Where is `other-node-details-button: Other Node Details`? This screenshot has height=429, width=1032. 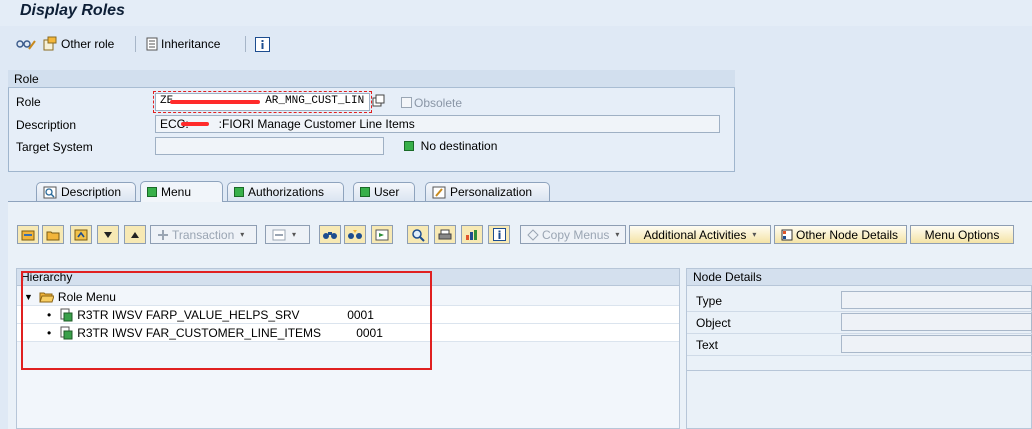
other-node-details-button: Other Node Details is located at coordinates (840, 234).